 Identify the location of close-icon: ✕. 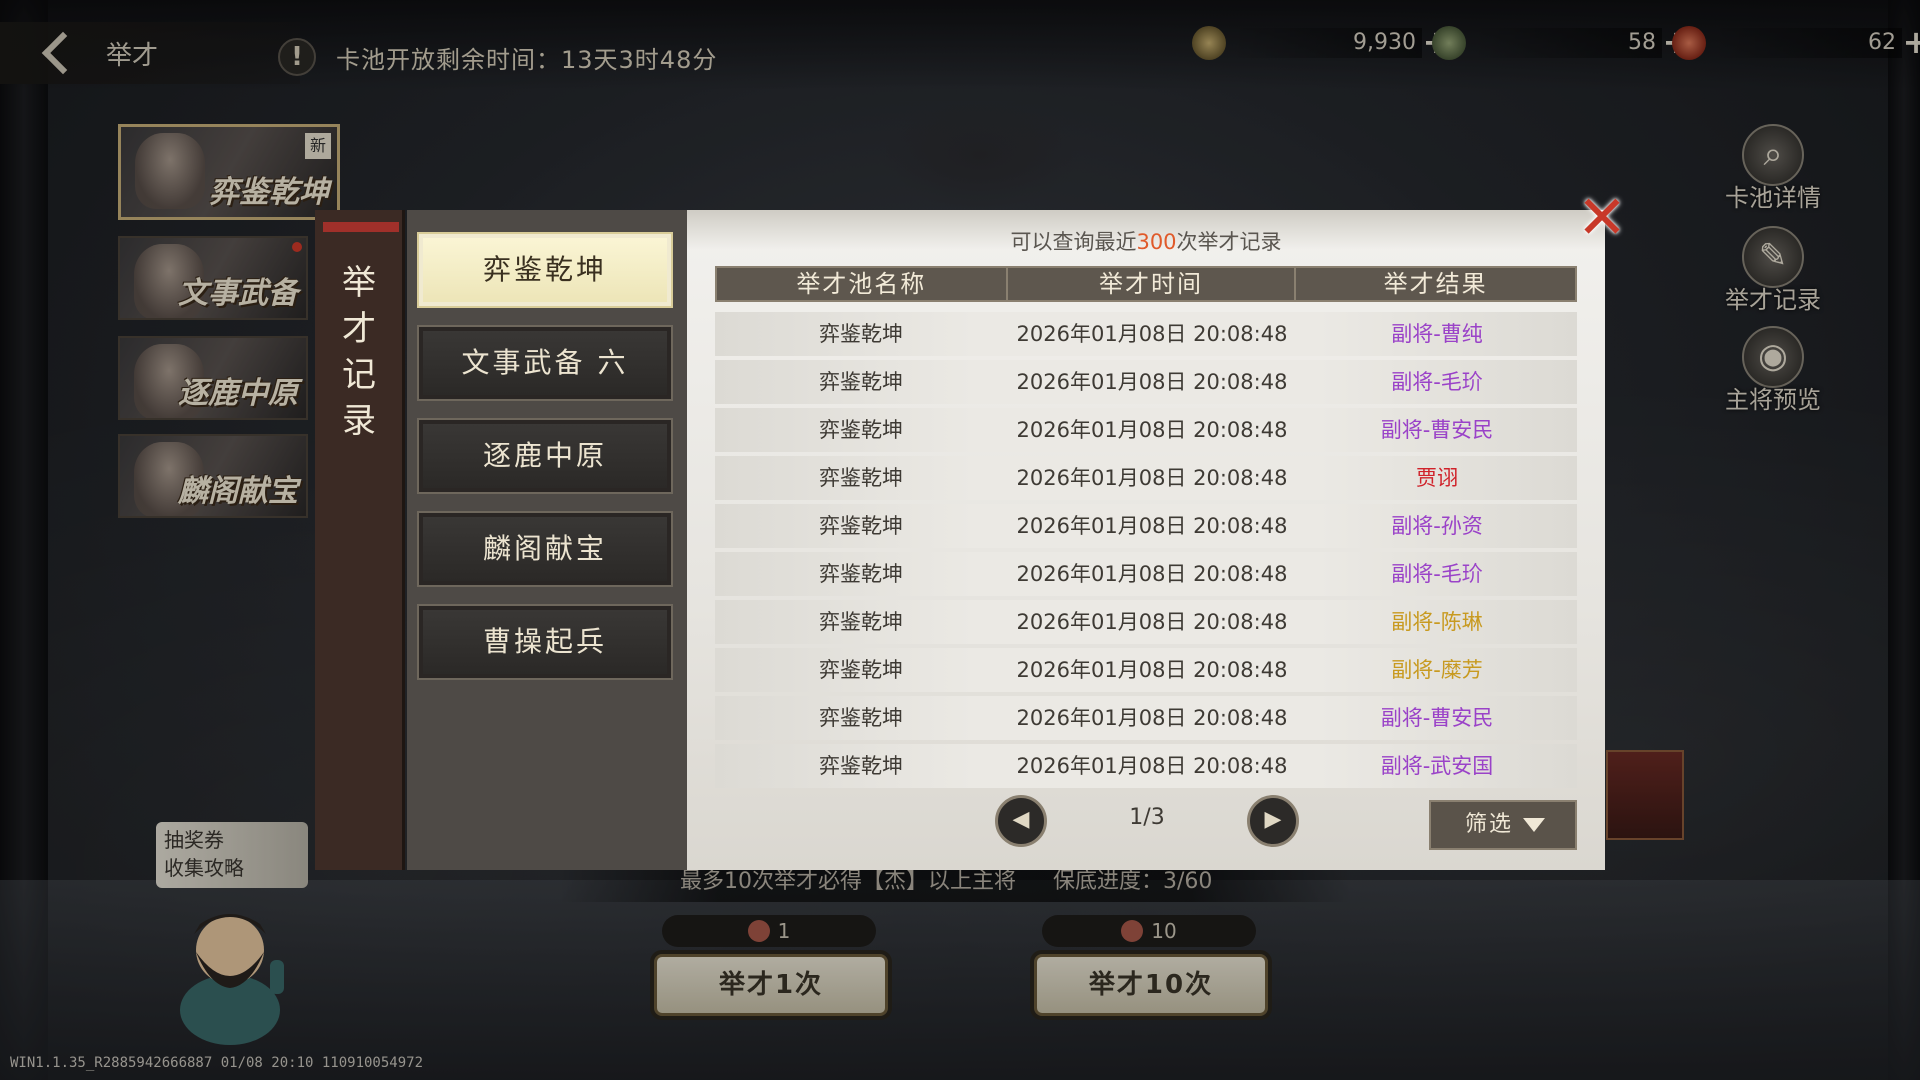
(1602, 218).